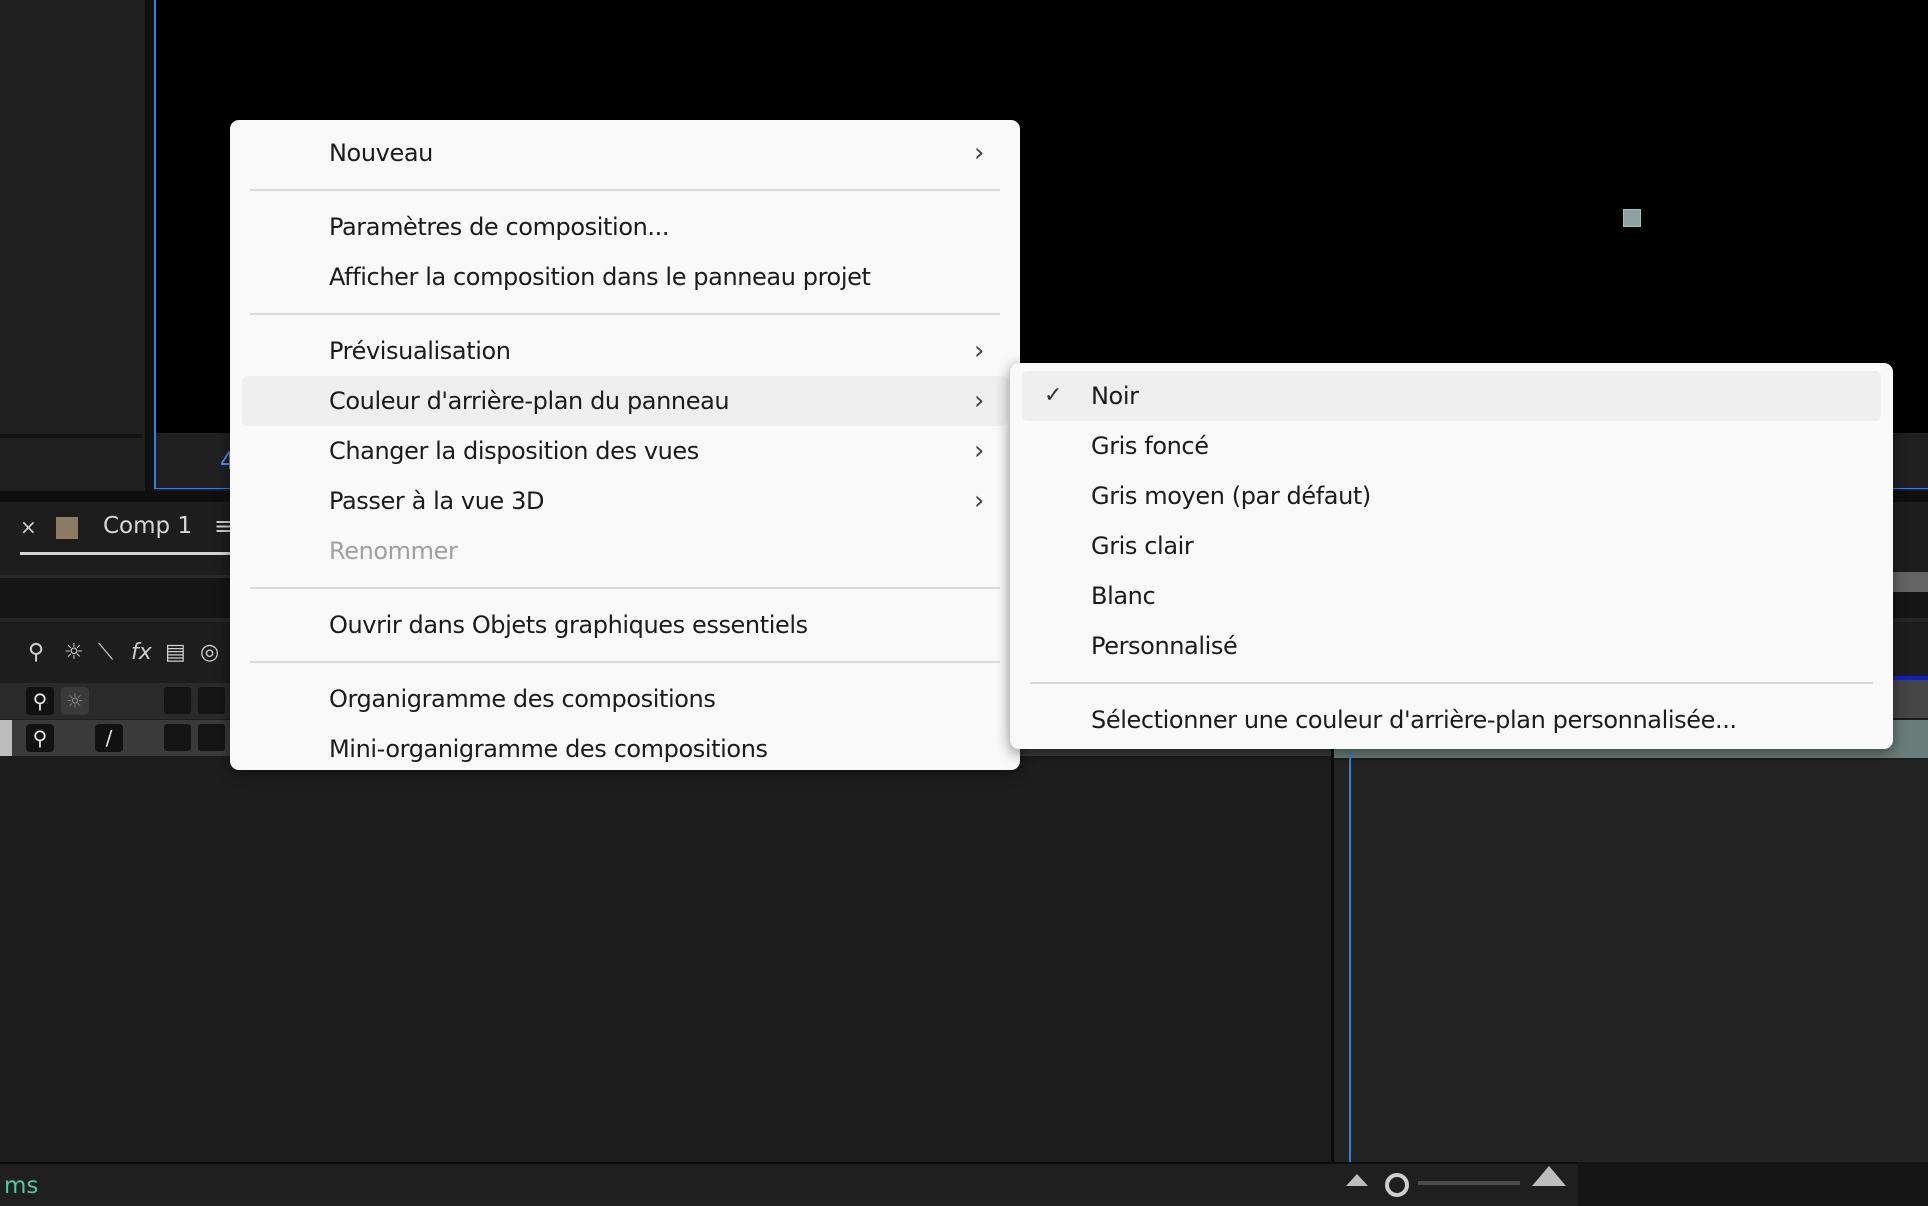 This screenshot has width=1928, height=1206. I want to click on solo-icon: ☼, so click(74, 652).